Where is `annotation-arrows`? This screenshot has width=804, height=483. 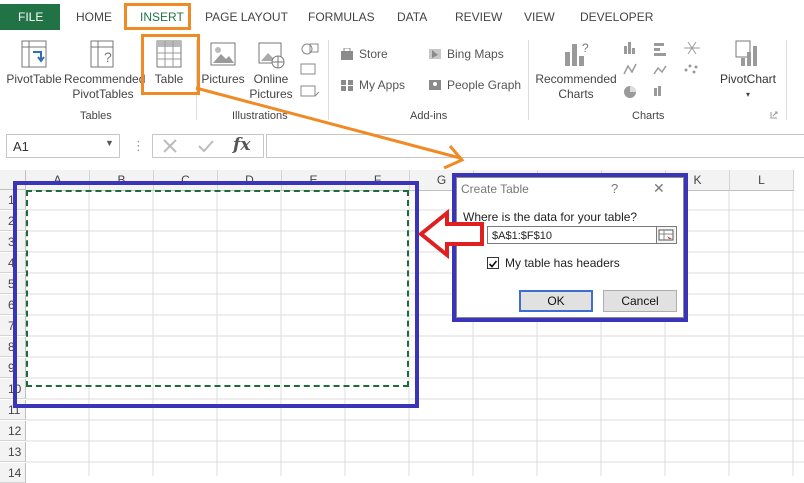 annotation-arrows is located at coordinates (339, 173).